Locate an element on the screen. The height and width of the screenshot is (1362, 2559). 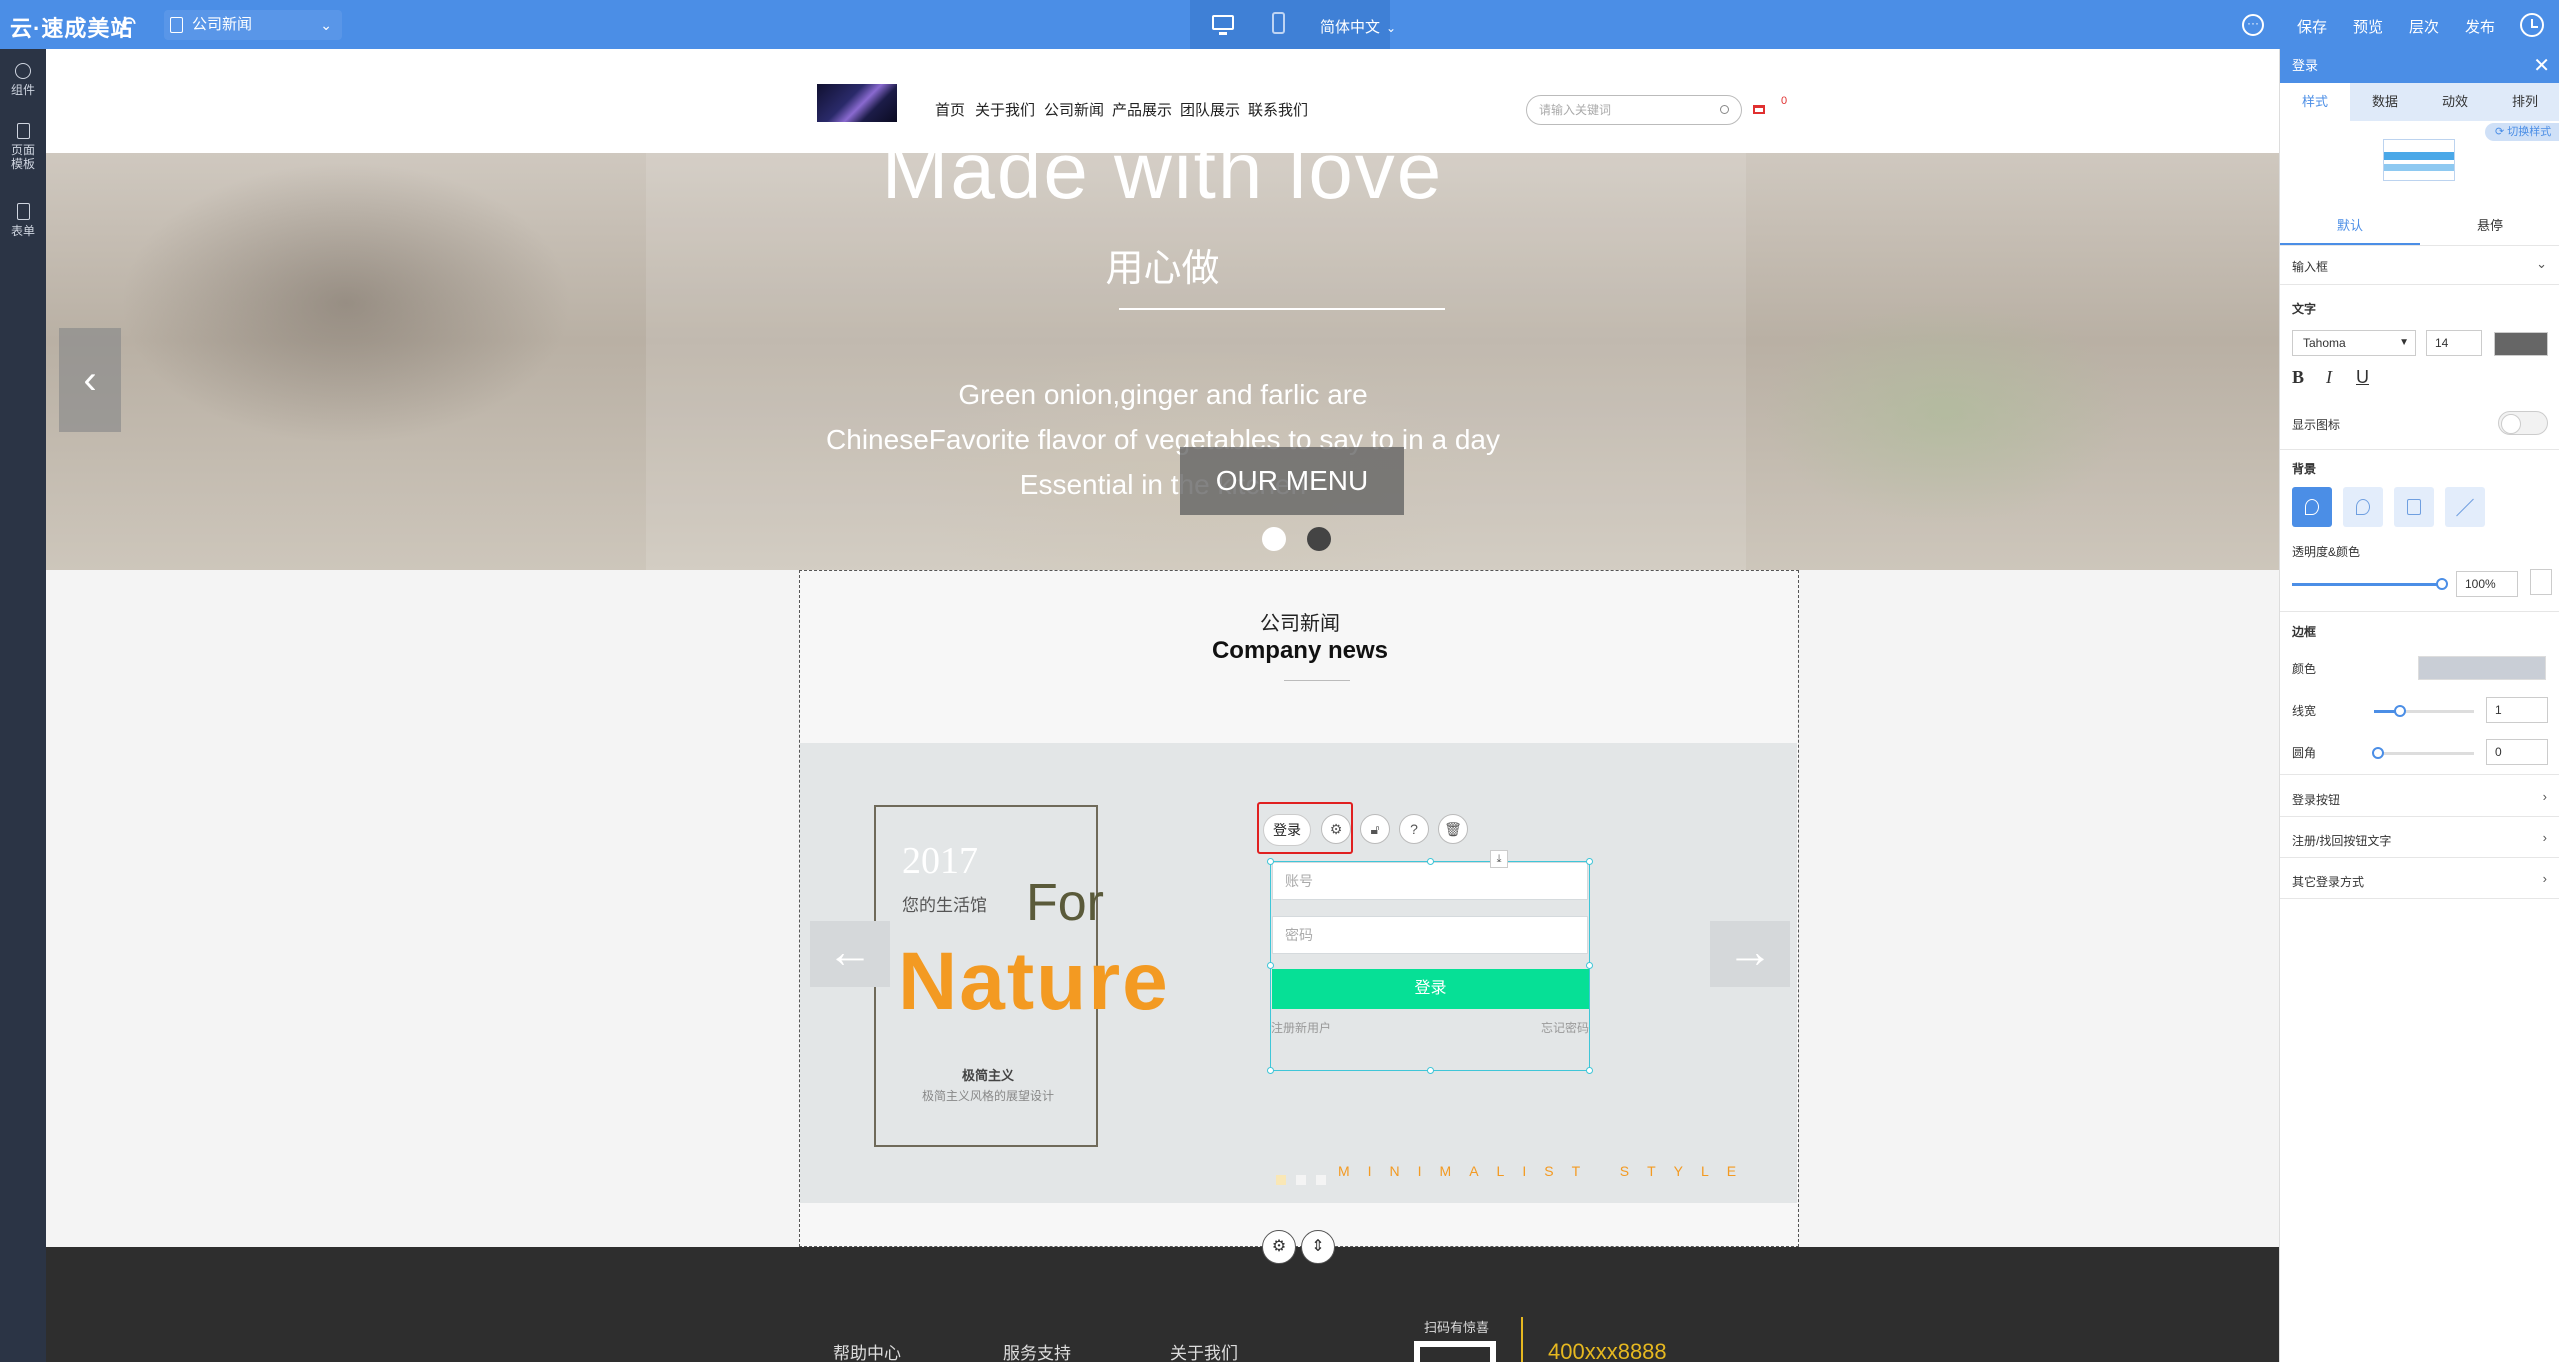
hero-prev-arrow: ‹ is located at coordinates (90, 380).